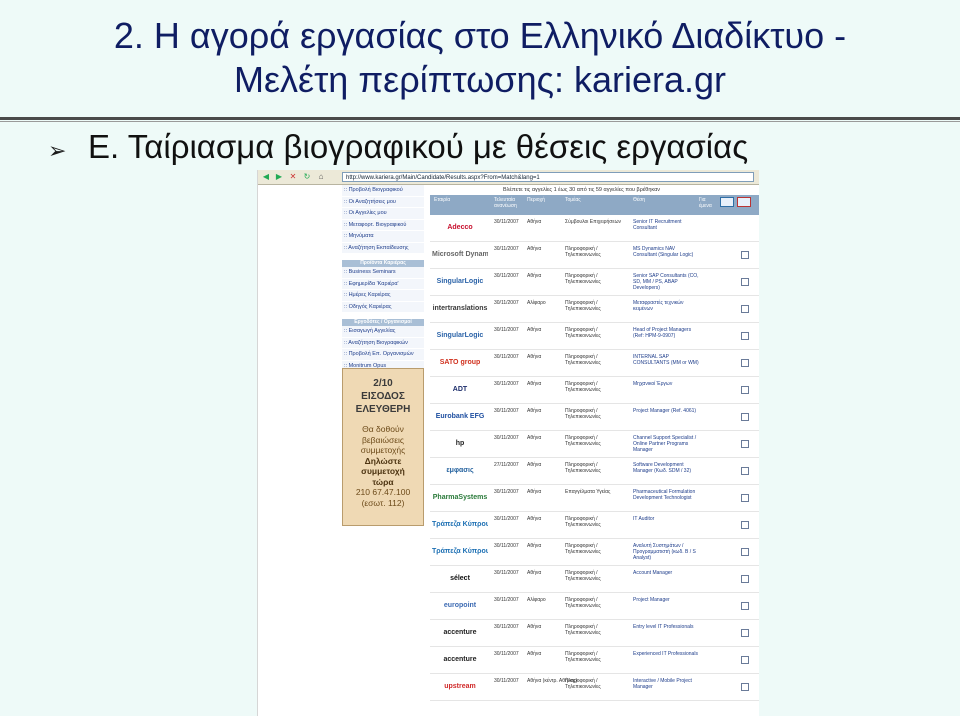  Describe the element at coordinates (666, 654) in the screenshot. I see `row-position-link: Experienced IT Professionals` at that location.